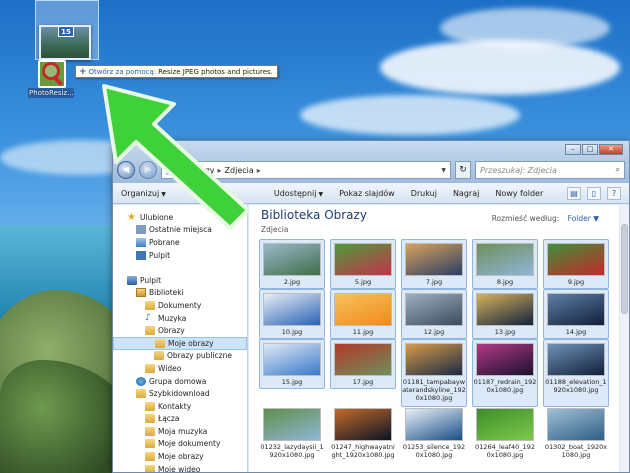  What do you see at coordinates (583, 218) in the screenshot?
I see `arrange-by-dropdown: Folder ▼` at bounding box center [583, 218].